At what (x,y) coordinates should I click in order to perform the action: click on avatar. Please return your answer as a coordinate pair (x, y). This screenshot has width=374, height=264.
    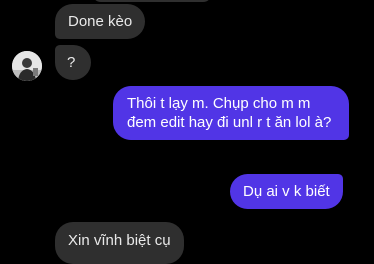
    Looking at the image, I should click on (27, 66).